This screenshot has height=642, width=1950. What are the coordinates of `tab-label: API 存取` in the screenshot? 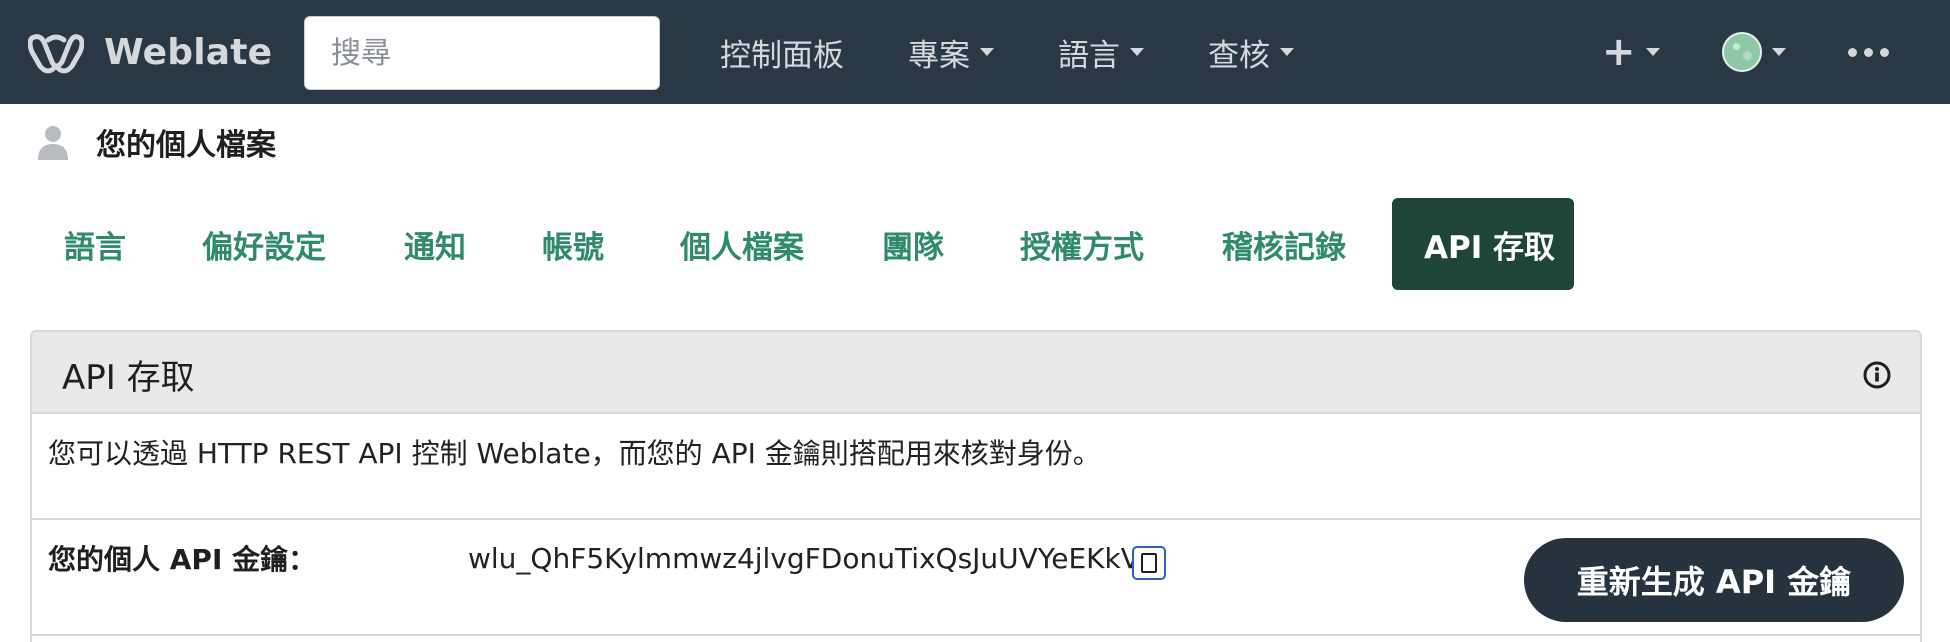 It's located at (1490, 247).